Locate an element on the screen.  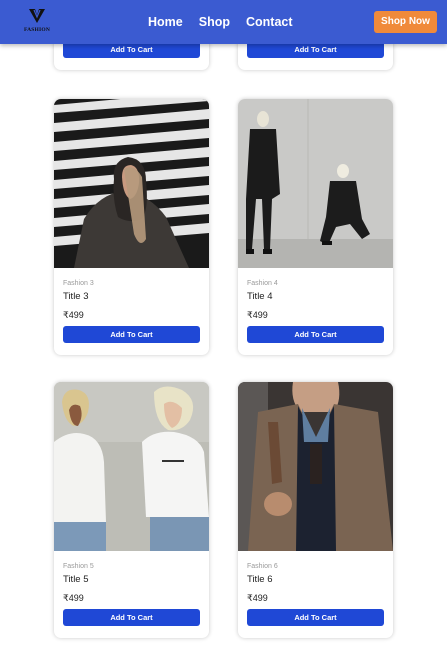
product-brand: Fashion 6 is located at coordinates (262, 566).